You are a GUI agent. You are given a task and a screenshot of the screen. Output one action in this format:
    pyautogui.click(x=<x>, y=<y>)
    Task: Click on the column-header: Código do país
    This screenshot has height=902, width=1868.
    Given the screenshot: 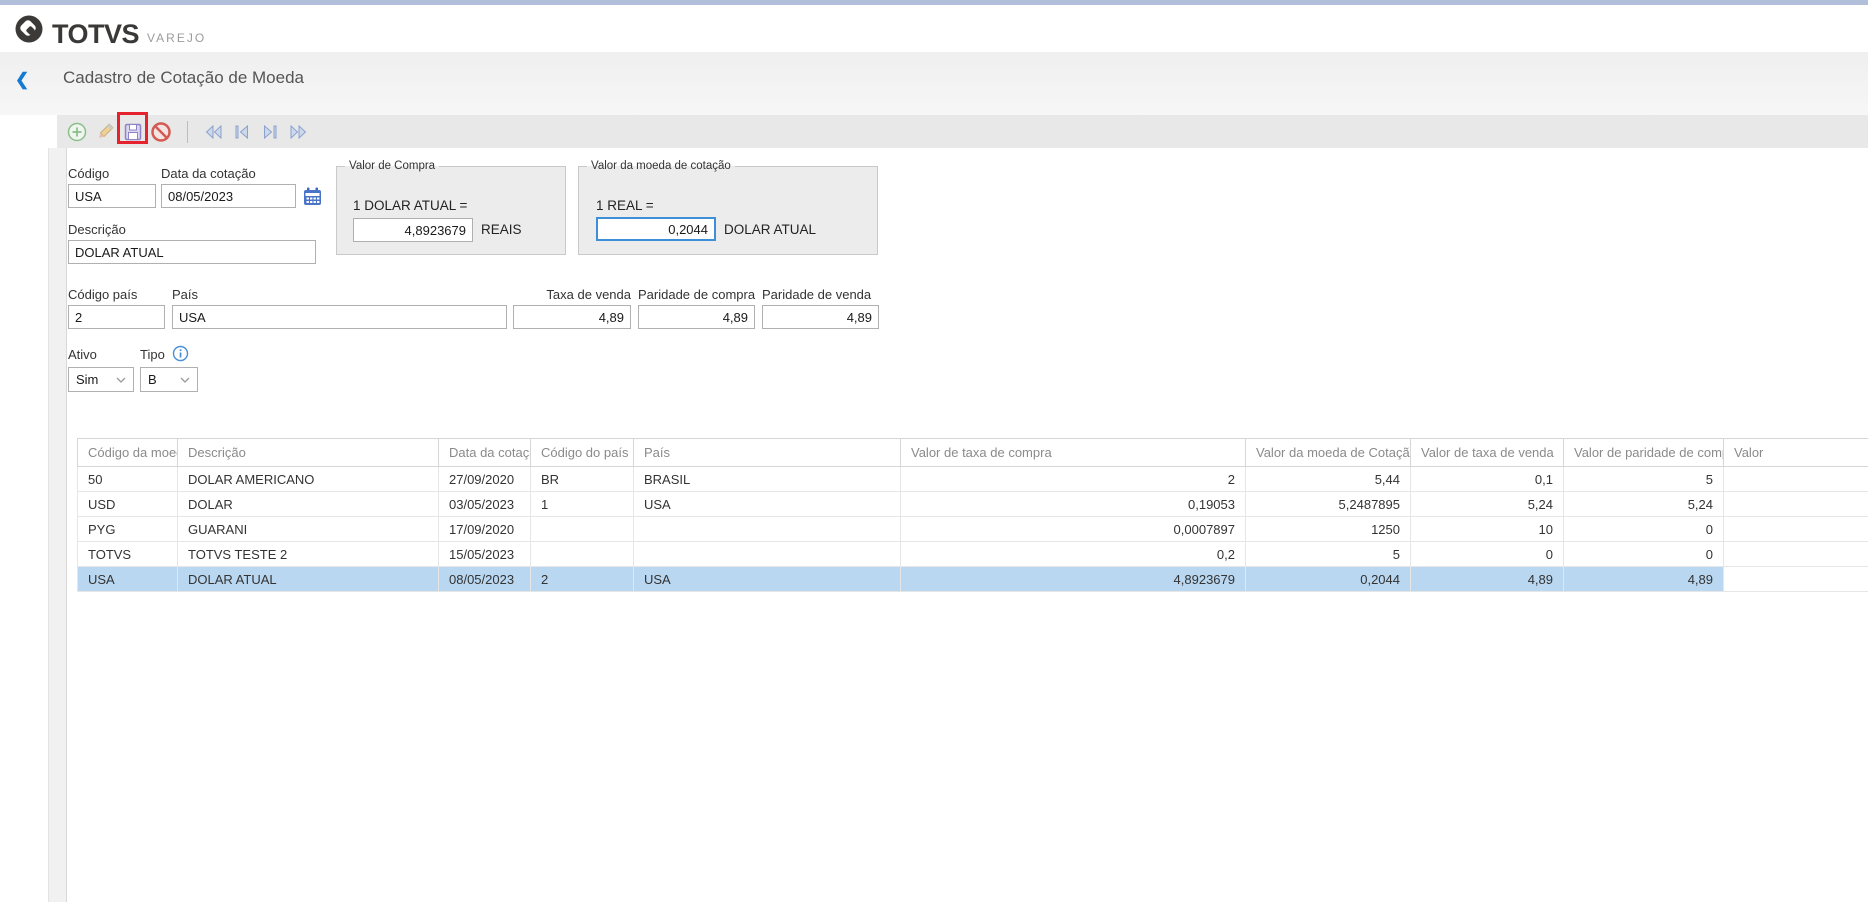 What is the action you would take?
    pyautogui.click(x=582, y=452)
    